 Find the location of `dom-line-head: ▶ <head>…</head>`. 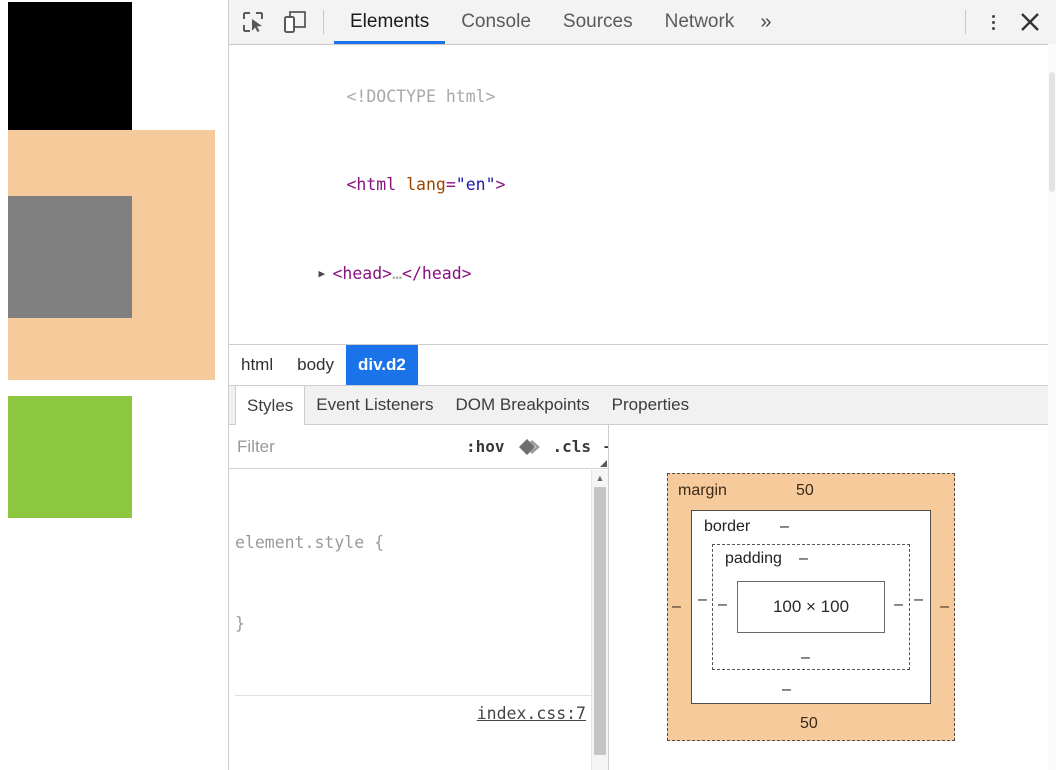

dom-line-head: ▶ <head>…</head> is located at coordinates (642, 273).